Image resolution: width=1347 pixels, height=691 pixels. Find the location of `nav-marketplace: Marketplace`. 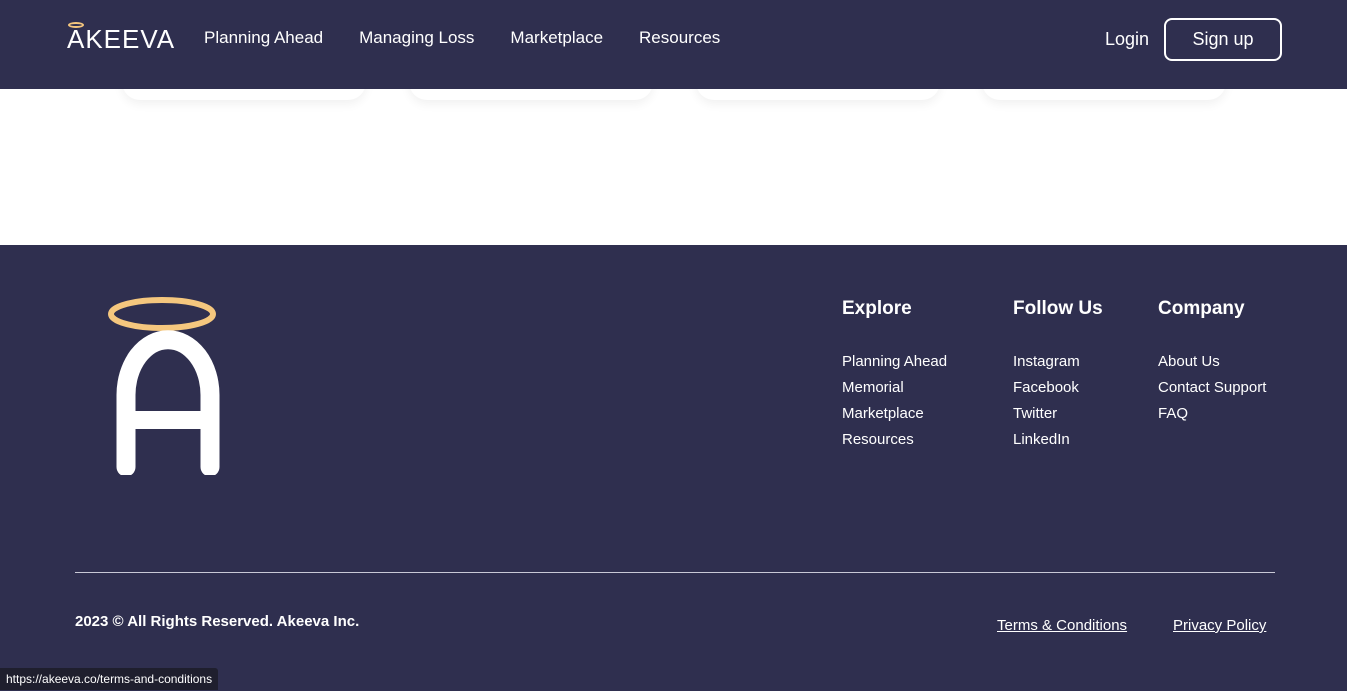

nav-marketplace: Marketplace is located at coordinates (556, 38).